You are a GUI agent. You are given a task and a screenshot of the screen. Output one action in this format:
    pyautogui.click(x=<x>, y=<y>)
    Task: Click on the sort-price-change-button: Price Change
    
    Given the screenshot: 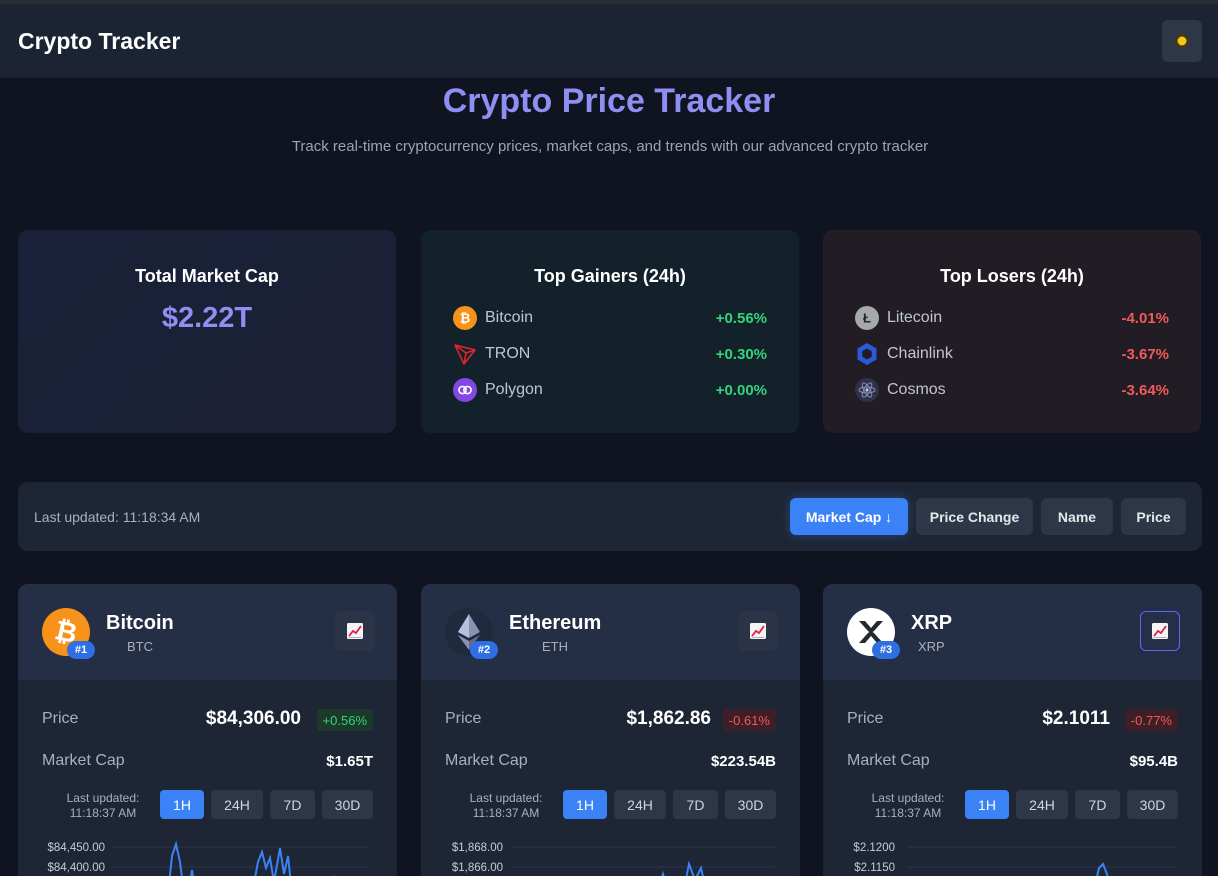 What is the action you would take?
    pyautogui.click(x=974, y=516)
    